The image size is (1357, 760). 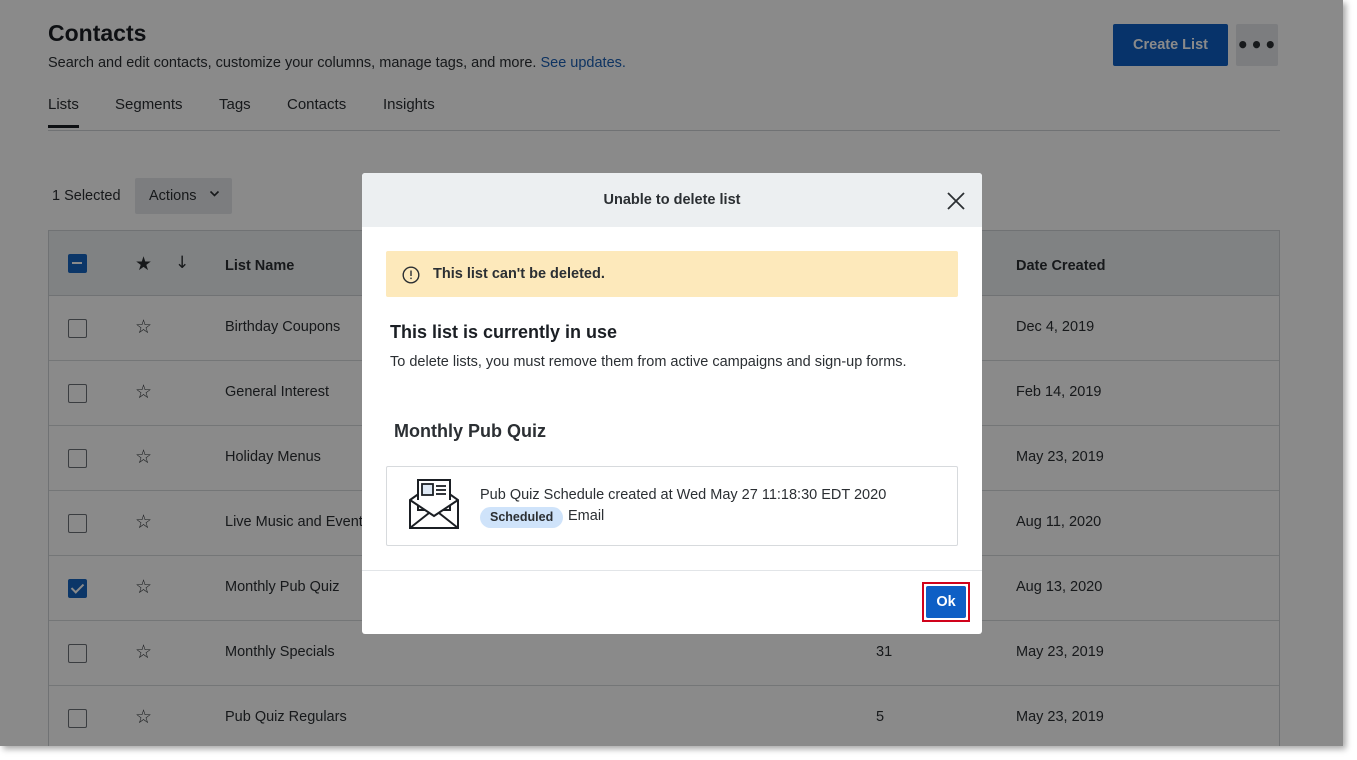 What do you see at coordinates (504, 332) in the screenshot?
I see `dialog-heading: This list is currently in use` at bounding box center [504, 332].